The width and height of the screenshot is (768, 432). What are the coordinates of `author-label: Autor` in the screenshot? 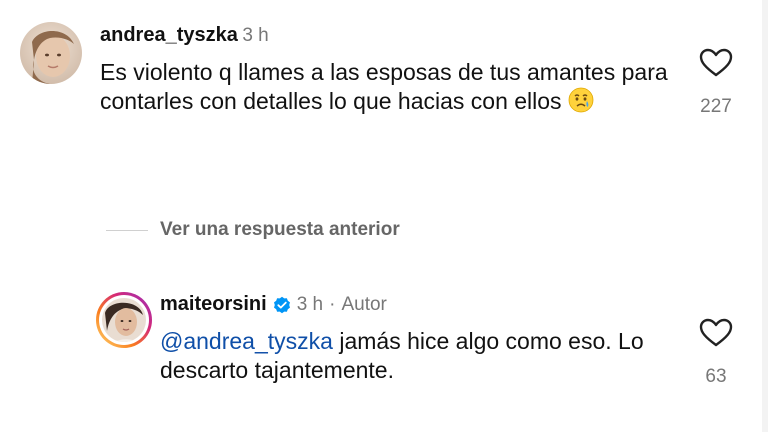 It's located at (364, 304).